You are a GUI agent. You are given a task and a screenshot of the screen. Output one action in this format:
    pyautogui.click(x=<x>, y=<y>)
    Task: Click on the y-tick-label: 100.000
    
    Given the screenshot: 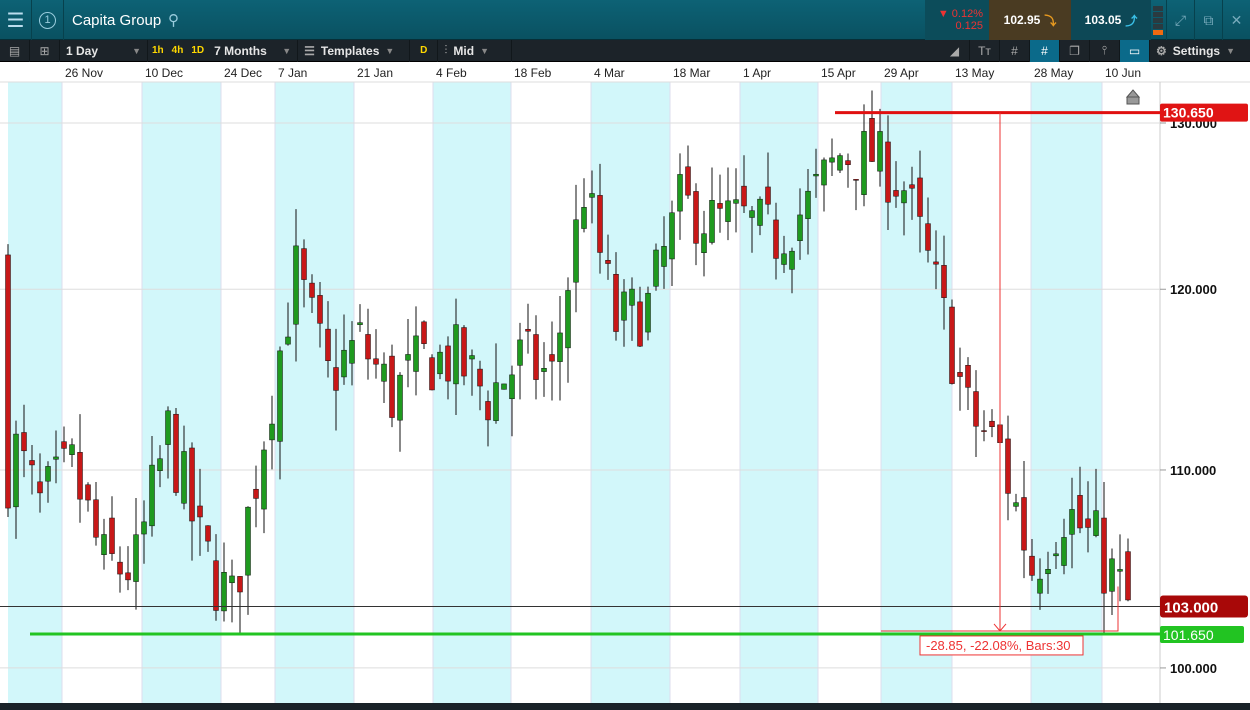 What is the action you would take?
    pyautogui.click(x=1193, y=668)
    